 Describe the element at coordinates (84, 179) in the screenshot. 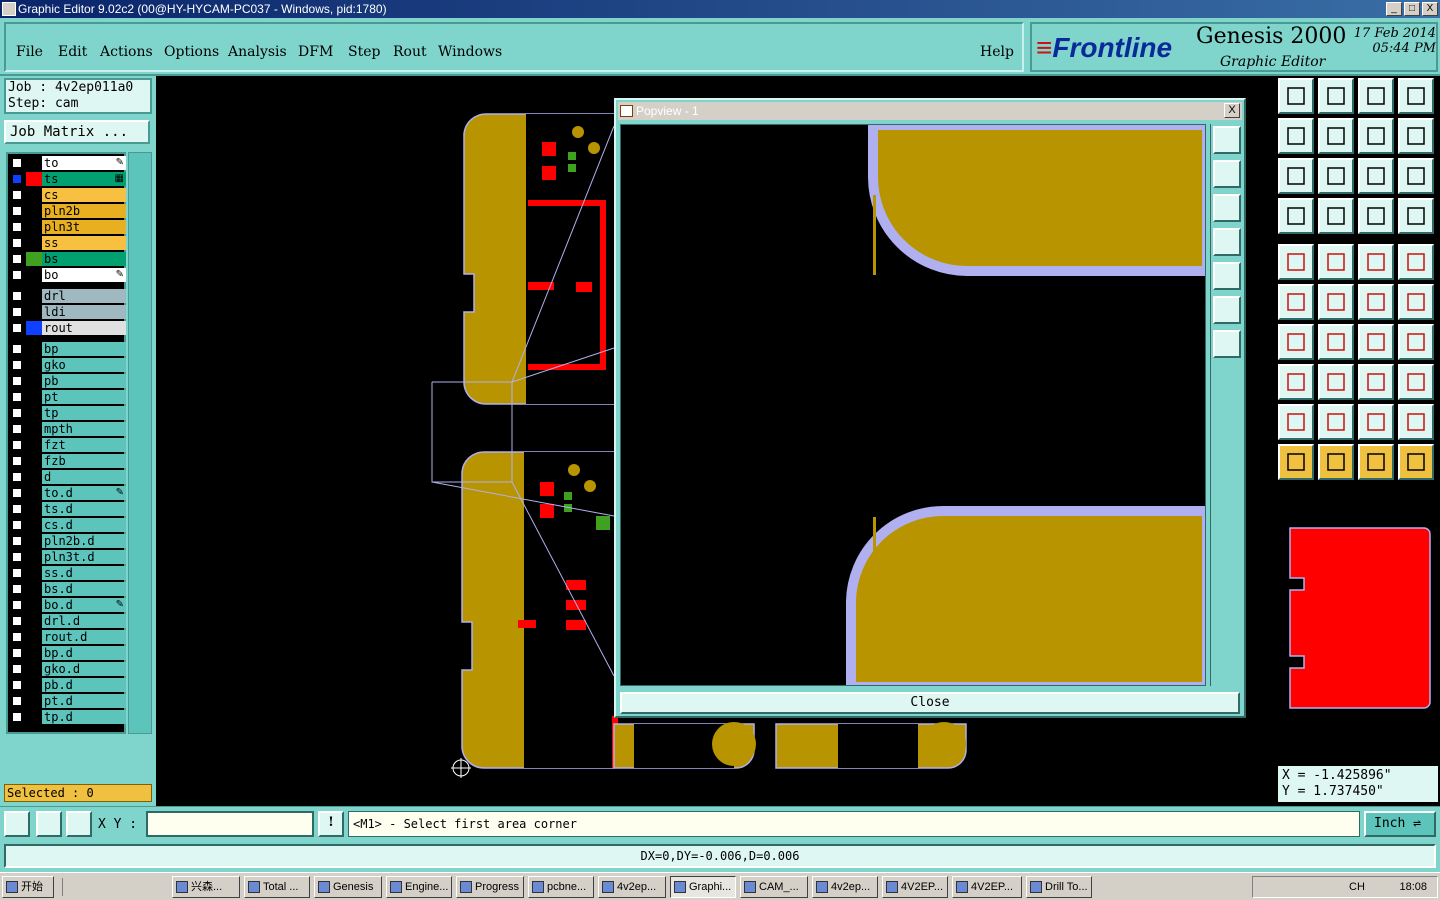

I see `layer-name: ts` at that location.